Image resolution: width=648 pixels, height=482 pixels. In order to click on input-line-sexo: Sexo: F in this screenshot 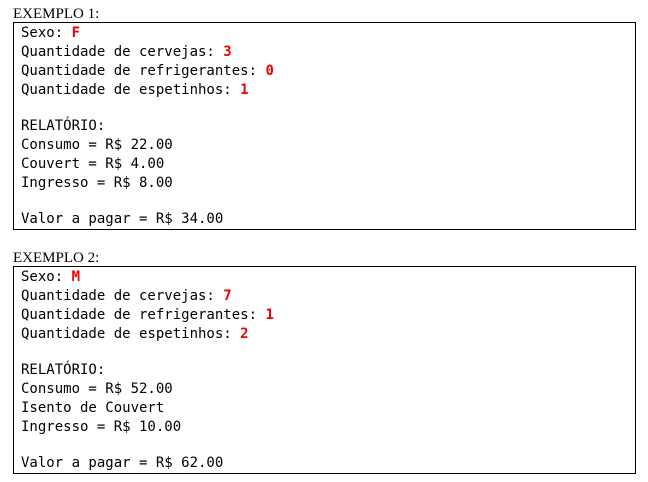, I will do `click(328, 33)`.